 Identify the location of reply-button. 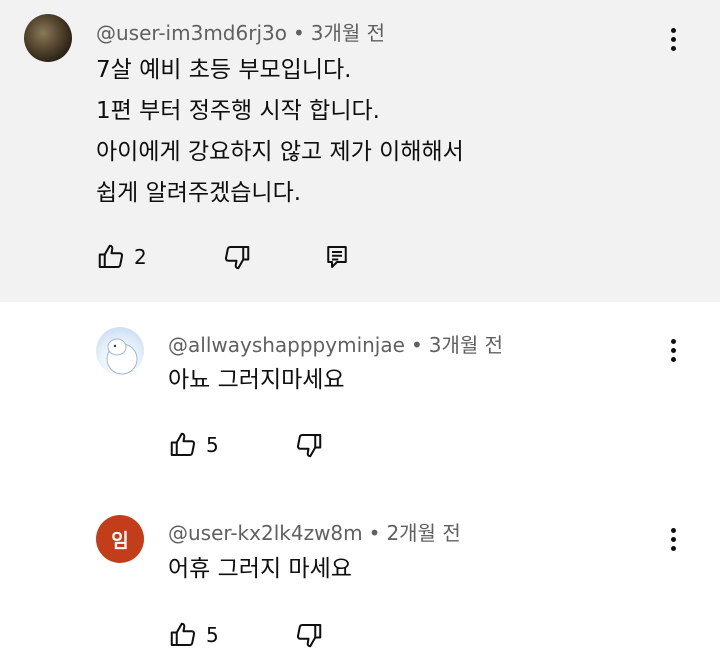
(337, 257).